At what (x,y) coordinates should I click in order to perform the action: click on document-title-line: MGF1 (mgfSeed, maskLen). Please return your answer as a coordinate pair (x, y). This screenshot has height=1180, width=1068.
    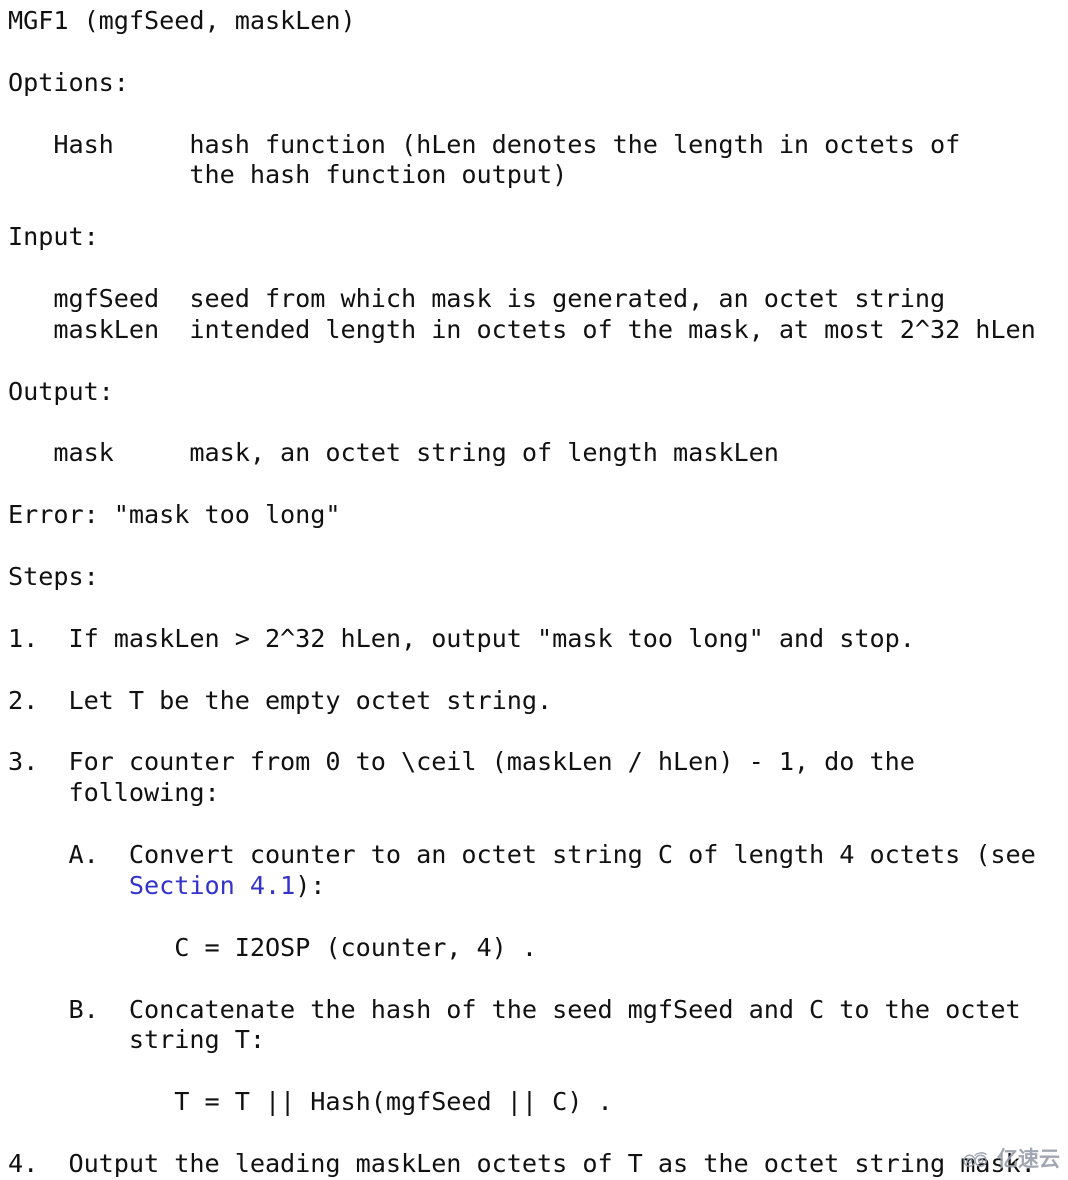
    Looking at the image, I should click on (182, 20).